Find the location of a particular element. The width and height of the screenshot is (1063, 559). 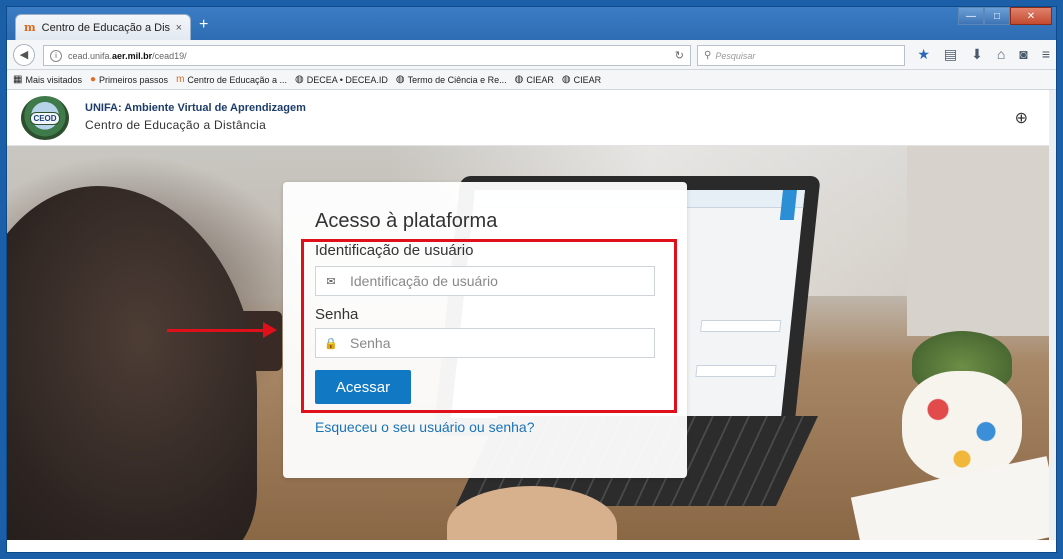

site-title: UNIFA: Ambiente Virtual de Aprendizagem is located at coordinates (195, 108).